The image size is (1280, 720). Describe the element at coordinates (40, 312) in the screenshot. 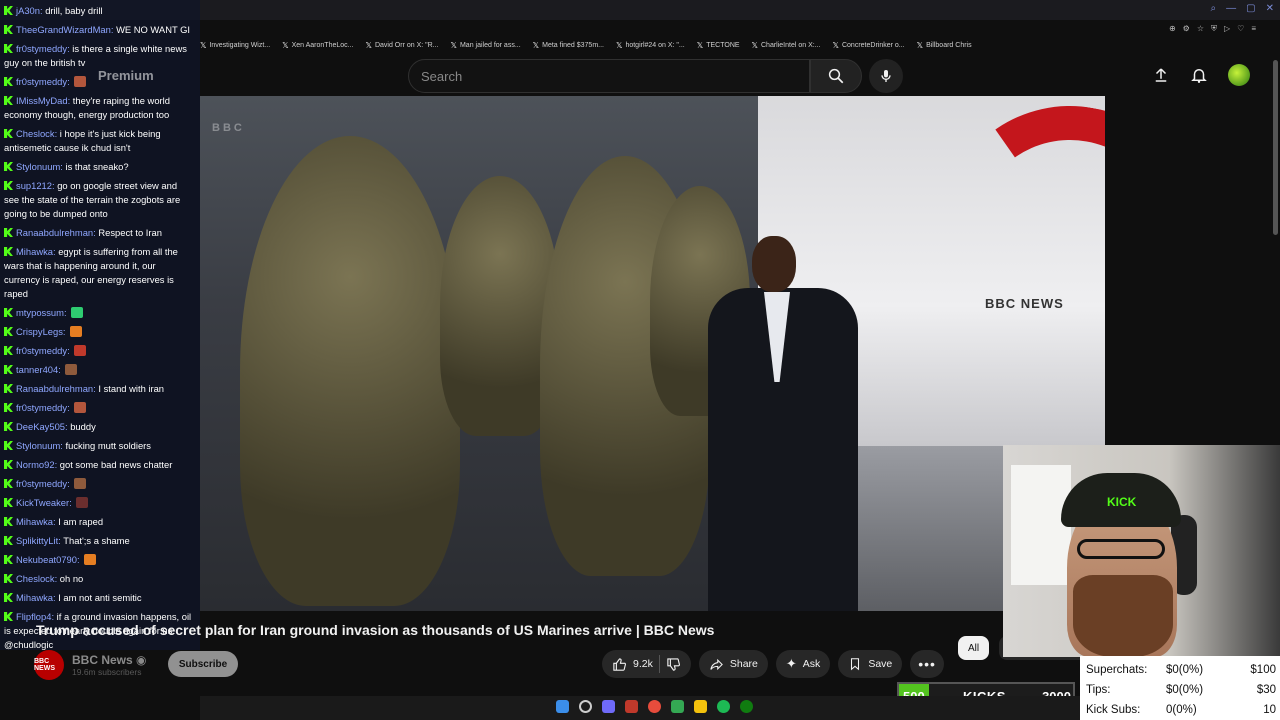

I see `chat-username: mtypossum` at that location.